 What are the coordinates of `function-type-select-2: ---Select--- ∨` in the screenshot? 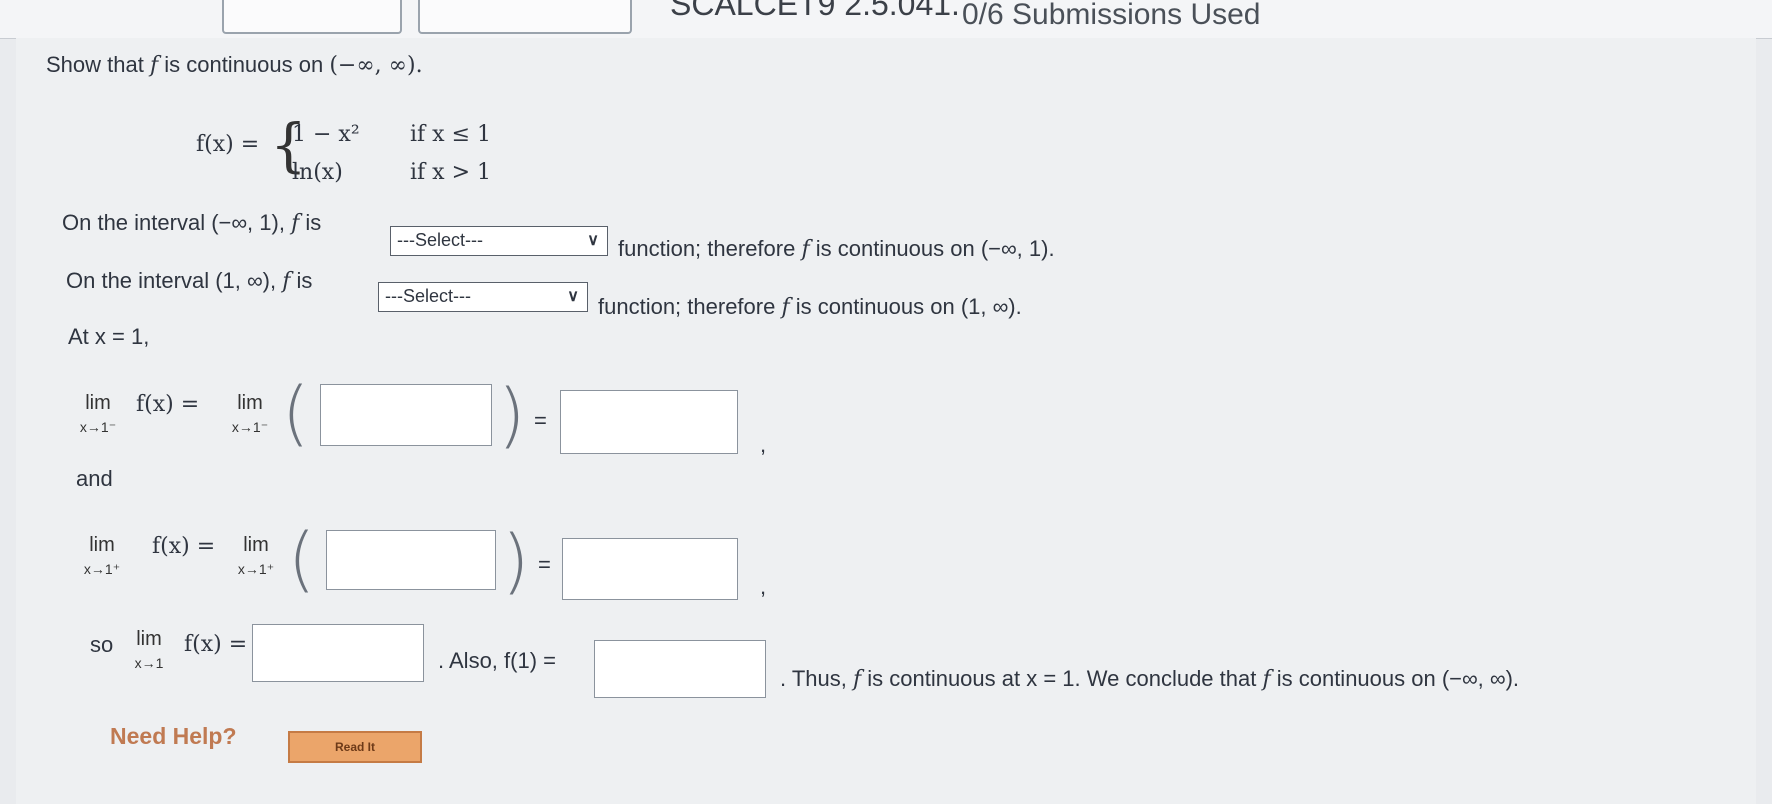 It's located at (483, 297).